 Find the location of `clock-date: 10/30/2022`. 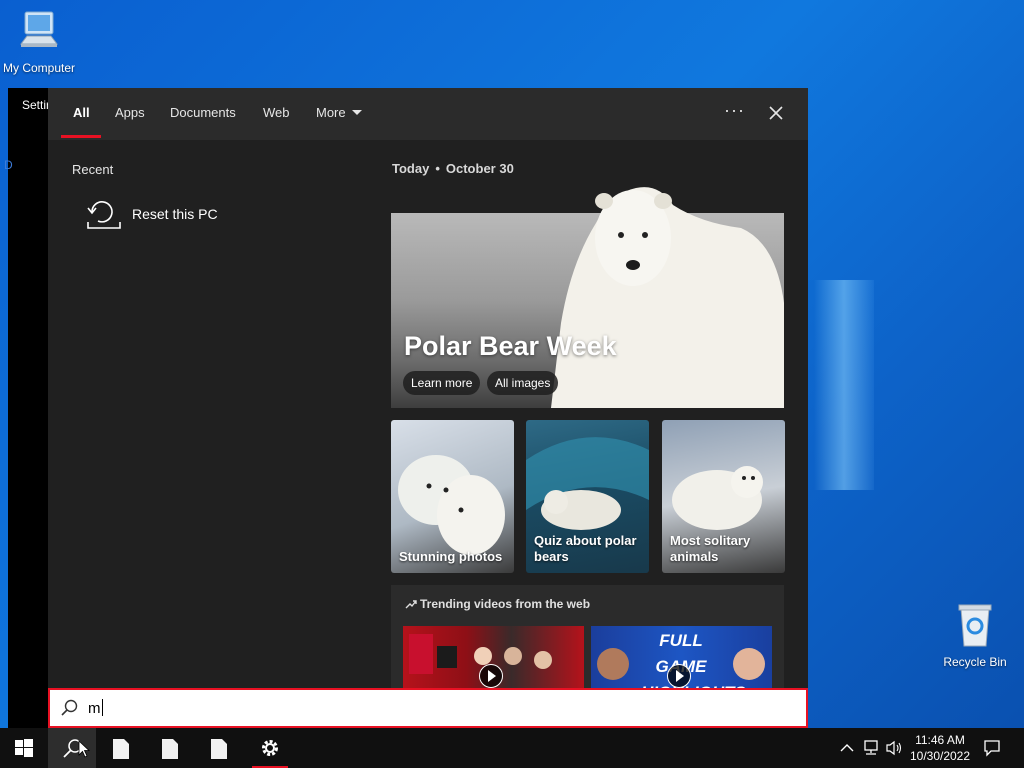

clock-date: 10/30/2022 is located at coordinates (940, 756).